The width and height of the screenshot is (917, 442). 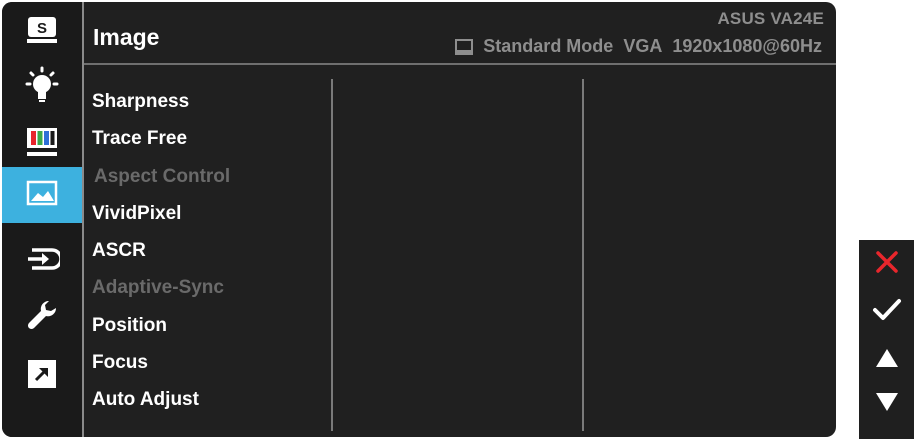 I want to click on close-button, so click(x=886, y=264).